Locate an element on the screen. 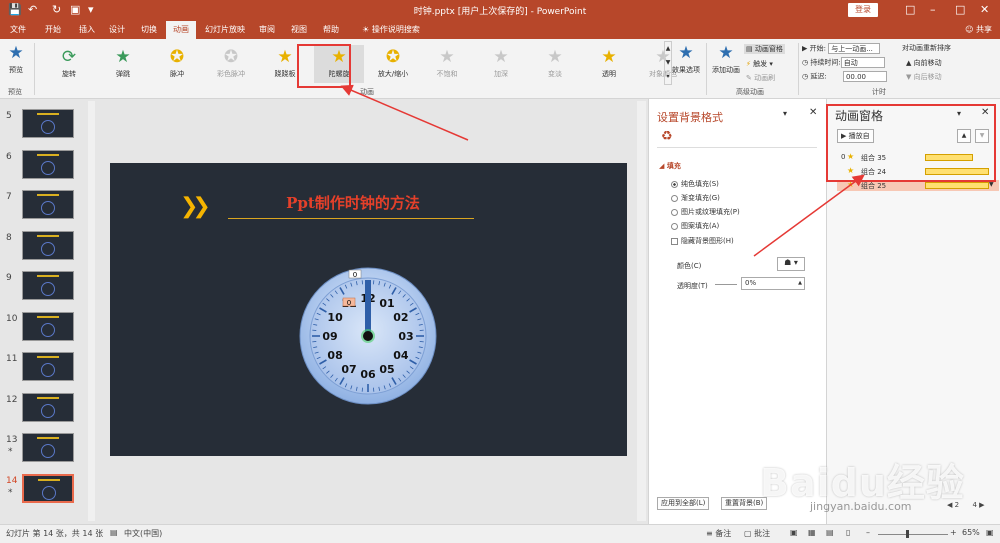  transparency-slider is located at coordinates (726, 284).